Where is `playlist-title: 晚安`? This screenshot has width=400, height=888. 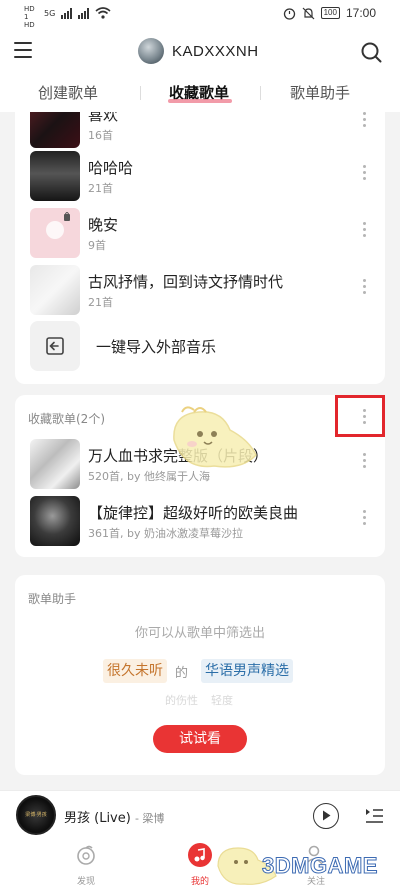
playlist-title: 晚安 is located at coordinates (103, 225).